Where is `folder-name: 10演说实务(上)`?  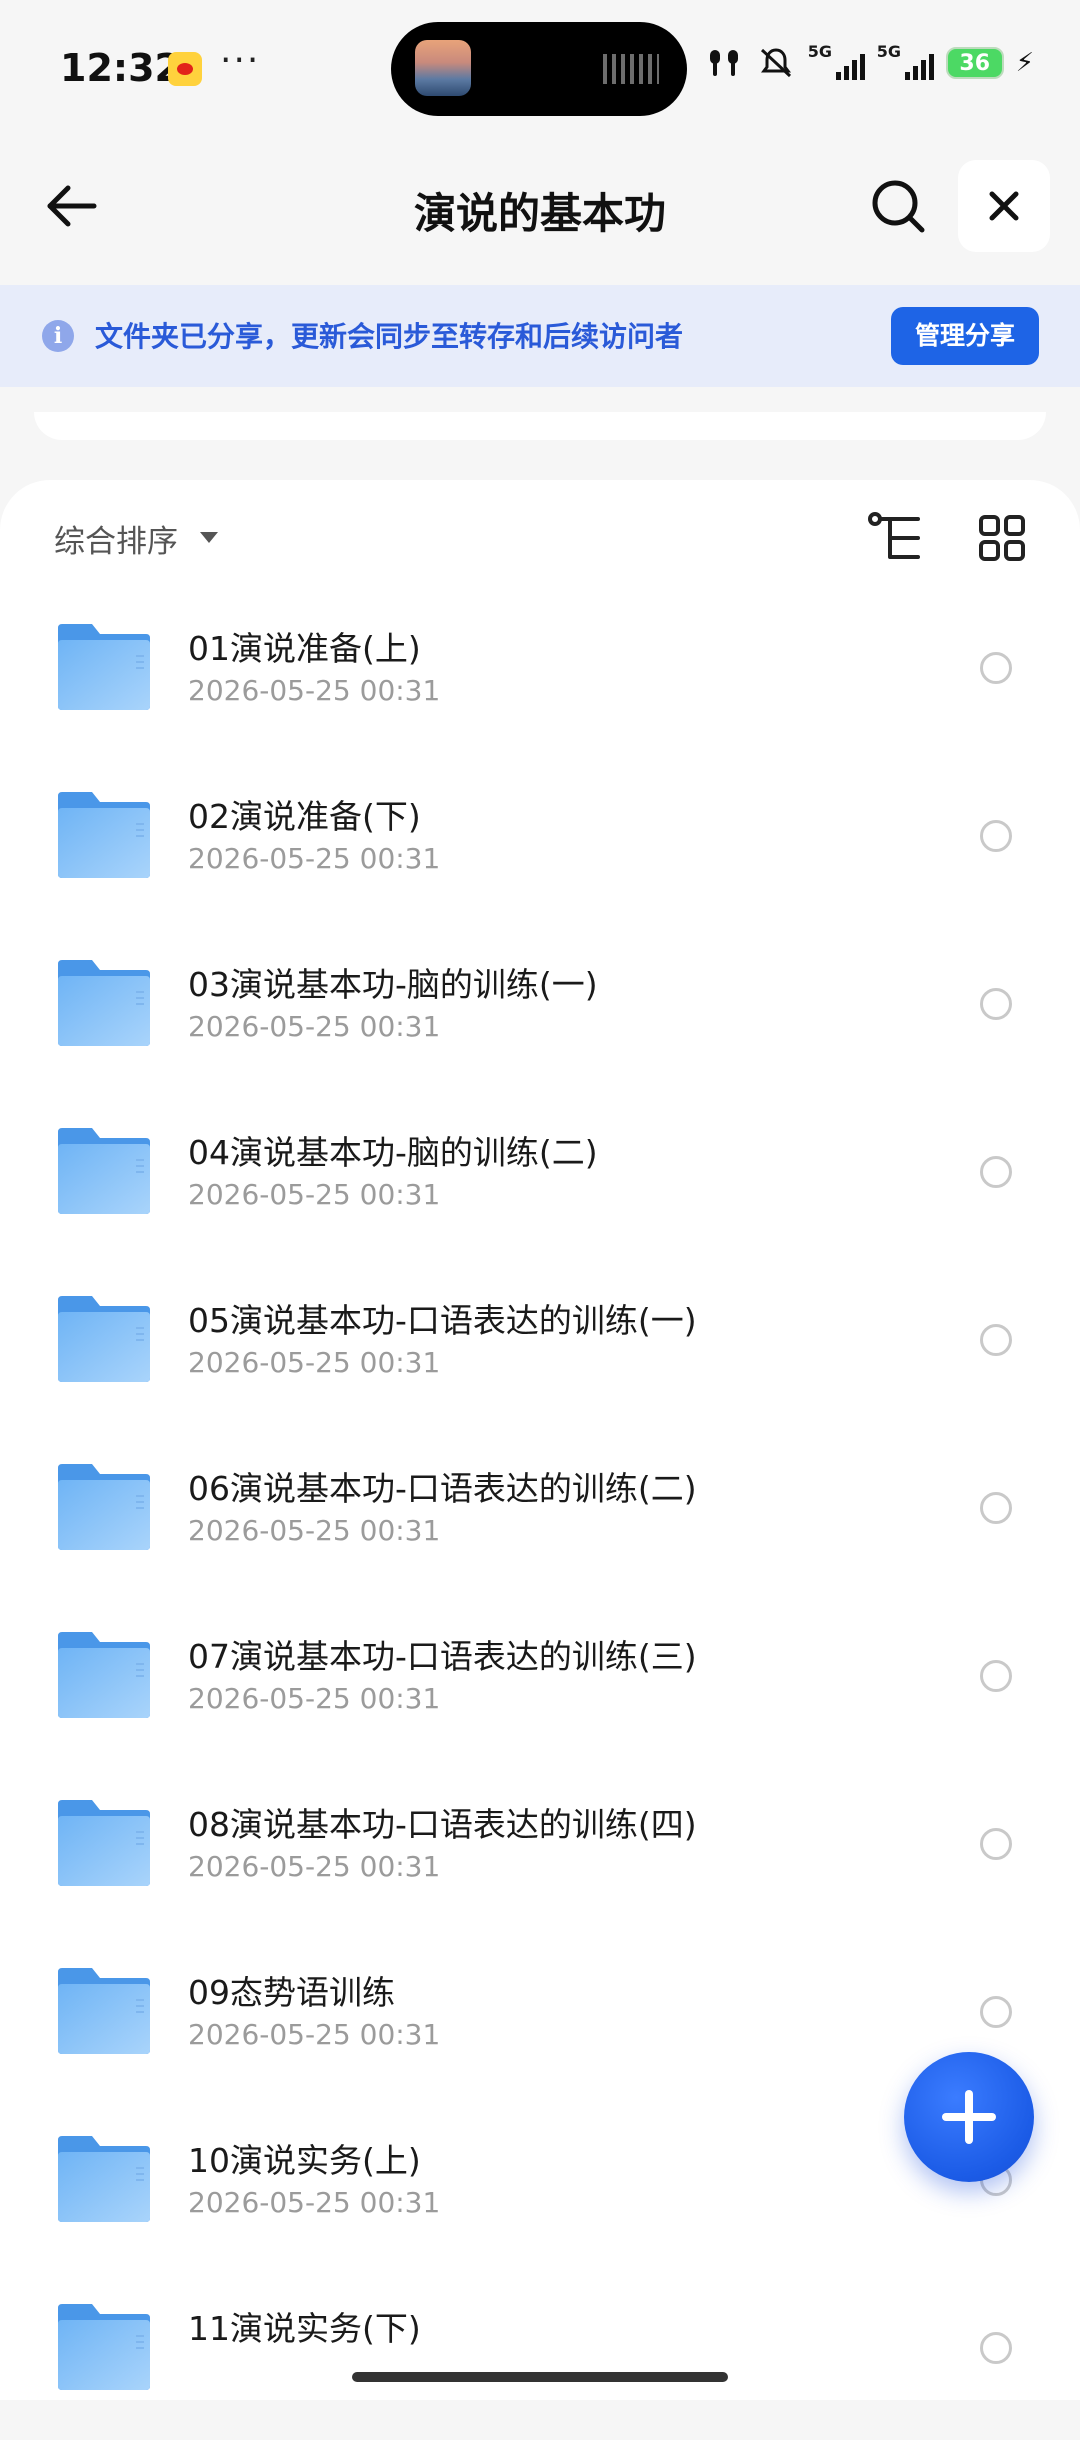
folder-name: 10演说实务(上) is located at coordinates (304, 2160).